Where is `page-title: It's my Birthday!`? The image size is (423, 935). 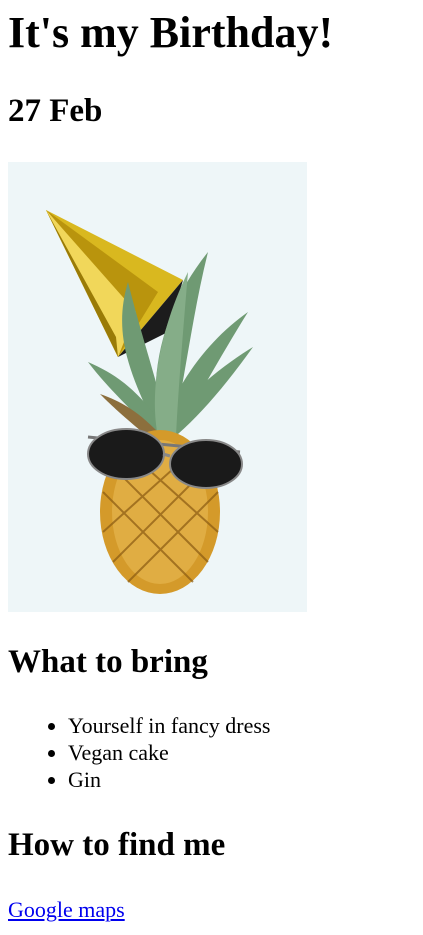
page-title: It's my Birthday! is located at coordinates (171, 32).